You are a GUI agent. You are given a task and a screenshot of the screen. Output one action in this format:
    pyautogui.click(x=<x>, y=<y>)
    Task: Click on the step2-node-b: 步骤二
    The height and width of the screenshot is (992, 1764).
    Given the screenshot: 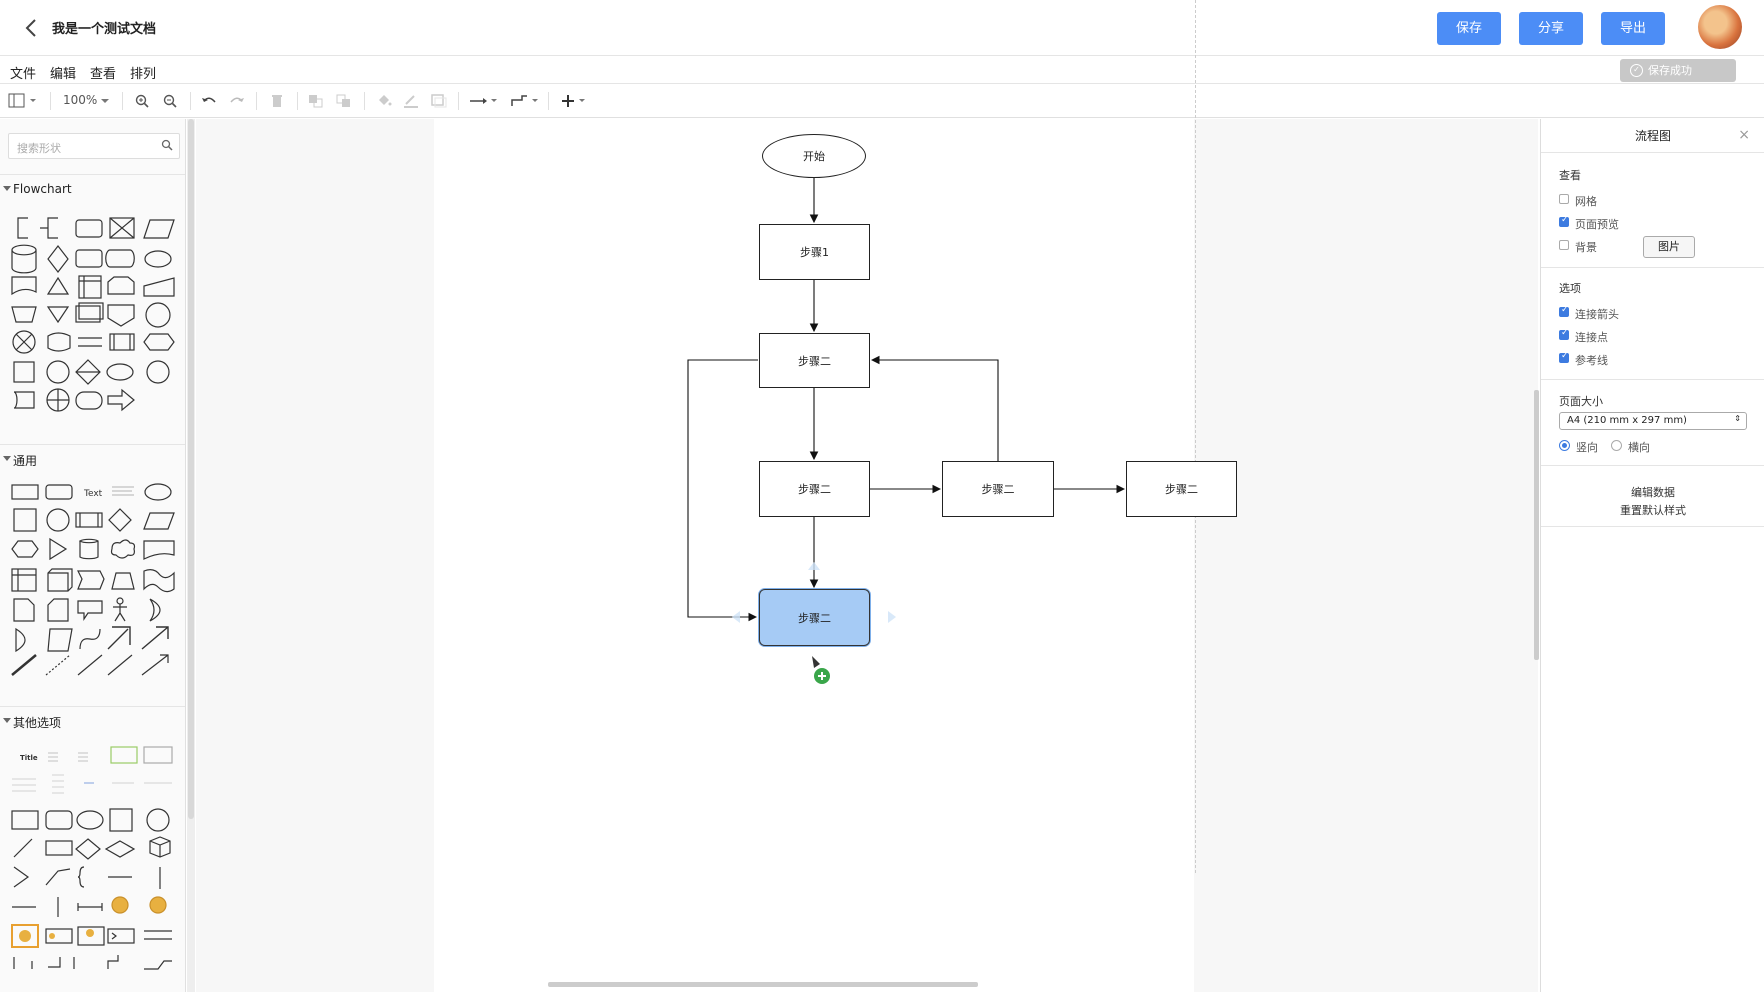 What is the action you would take?
    pyautogui.click(x=814, y=489)
    